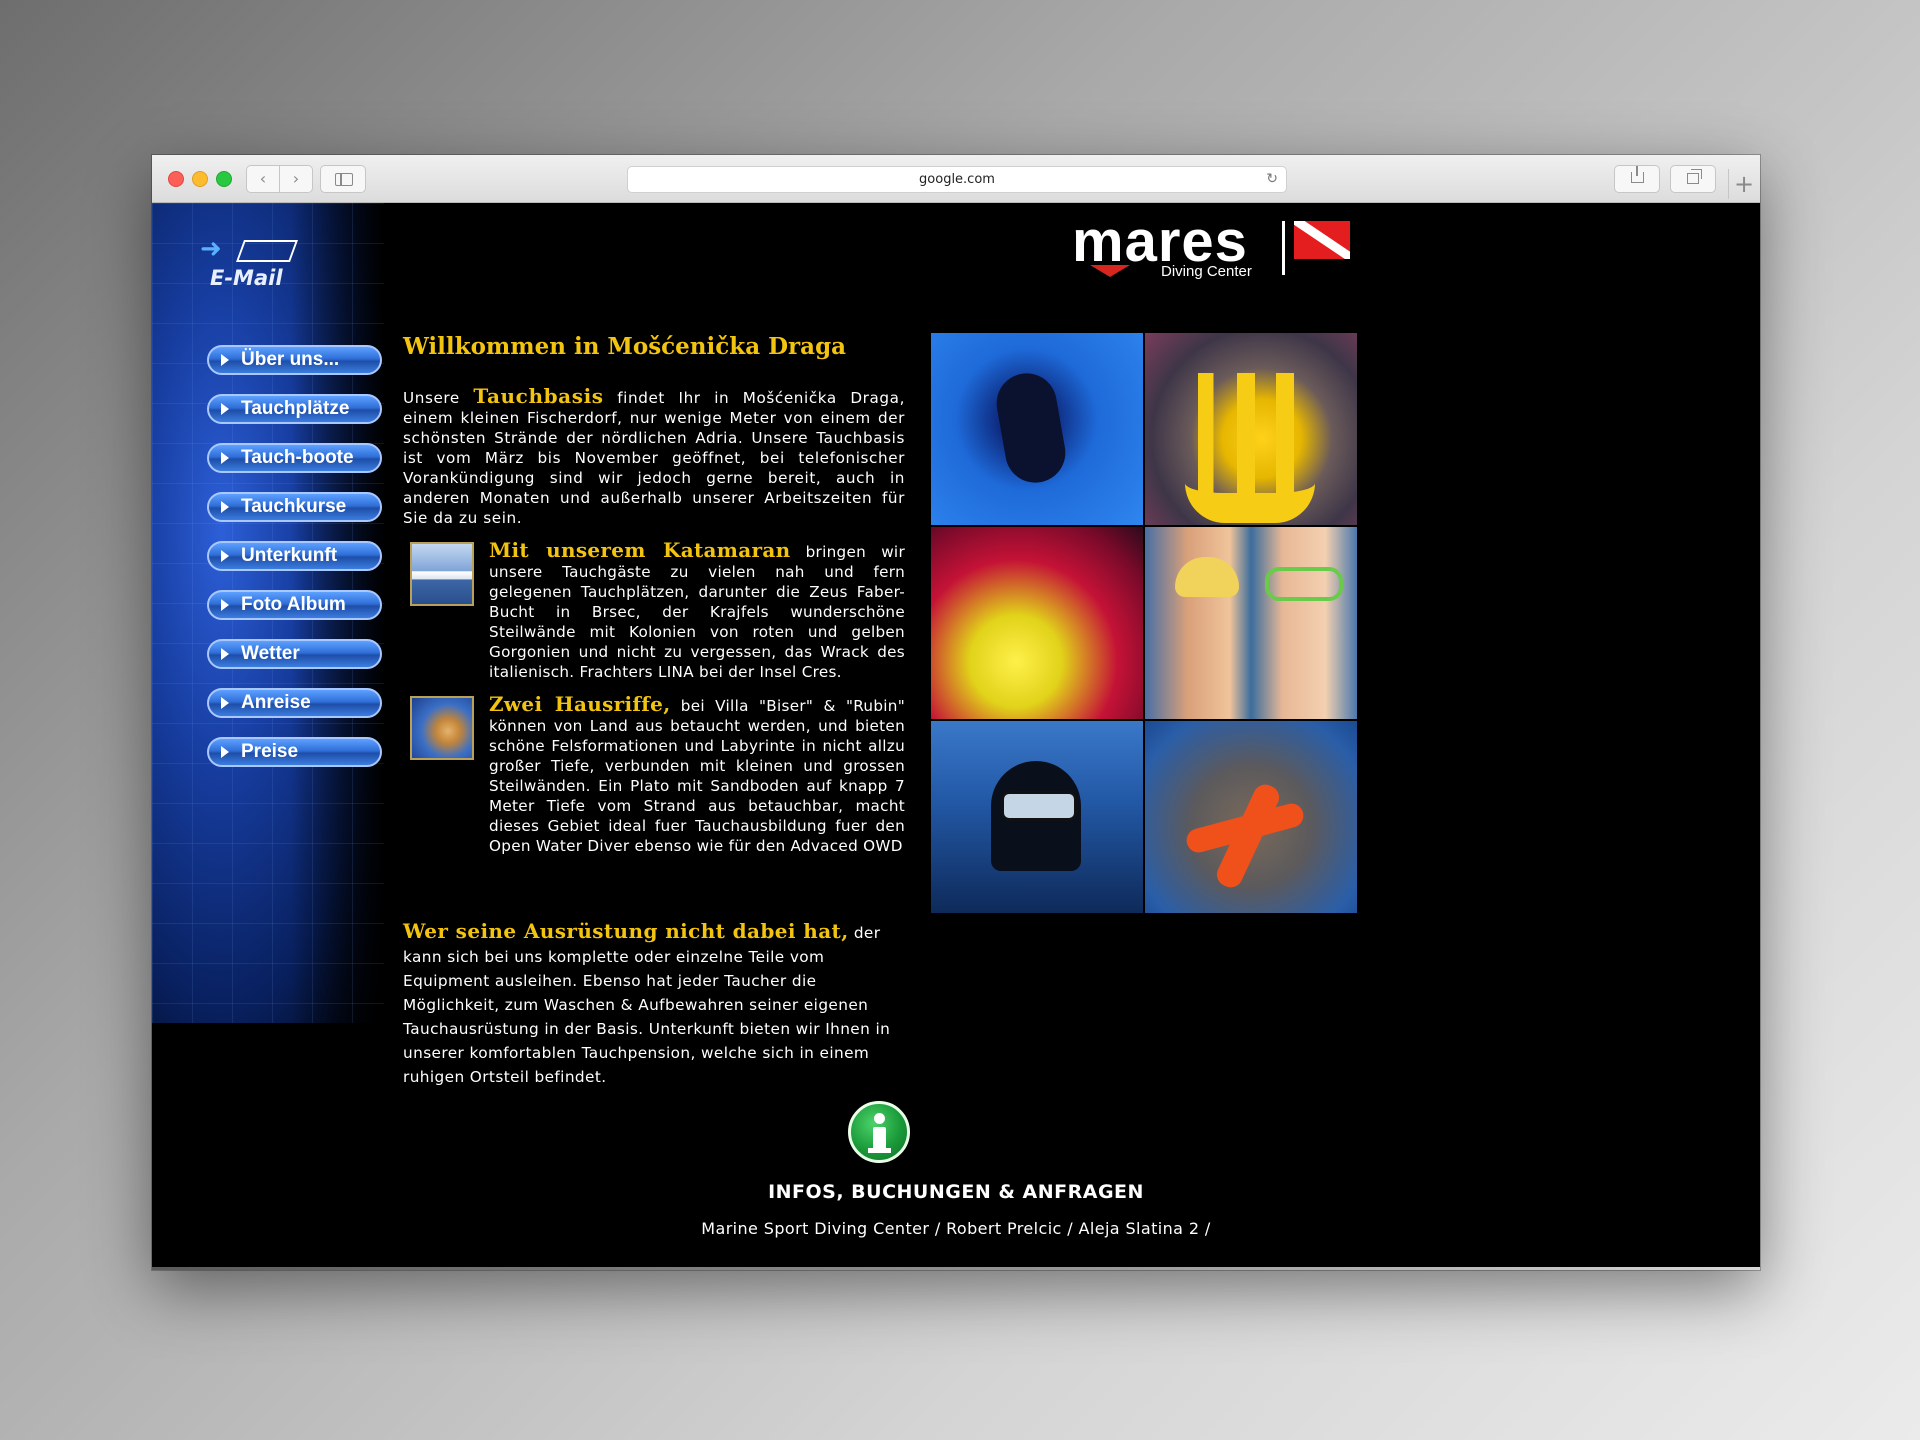 The image size is (1920, 1440). Describe the element at coordinates (625, 346) in the screenshot. I see `page-title: Willkommen in Mošćenička Draga` at that location.